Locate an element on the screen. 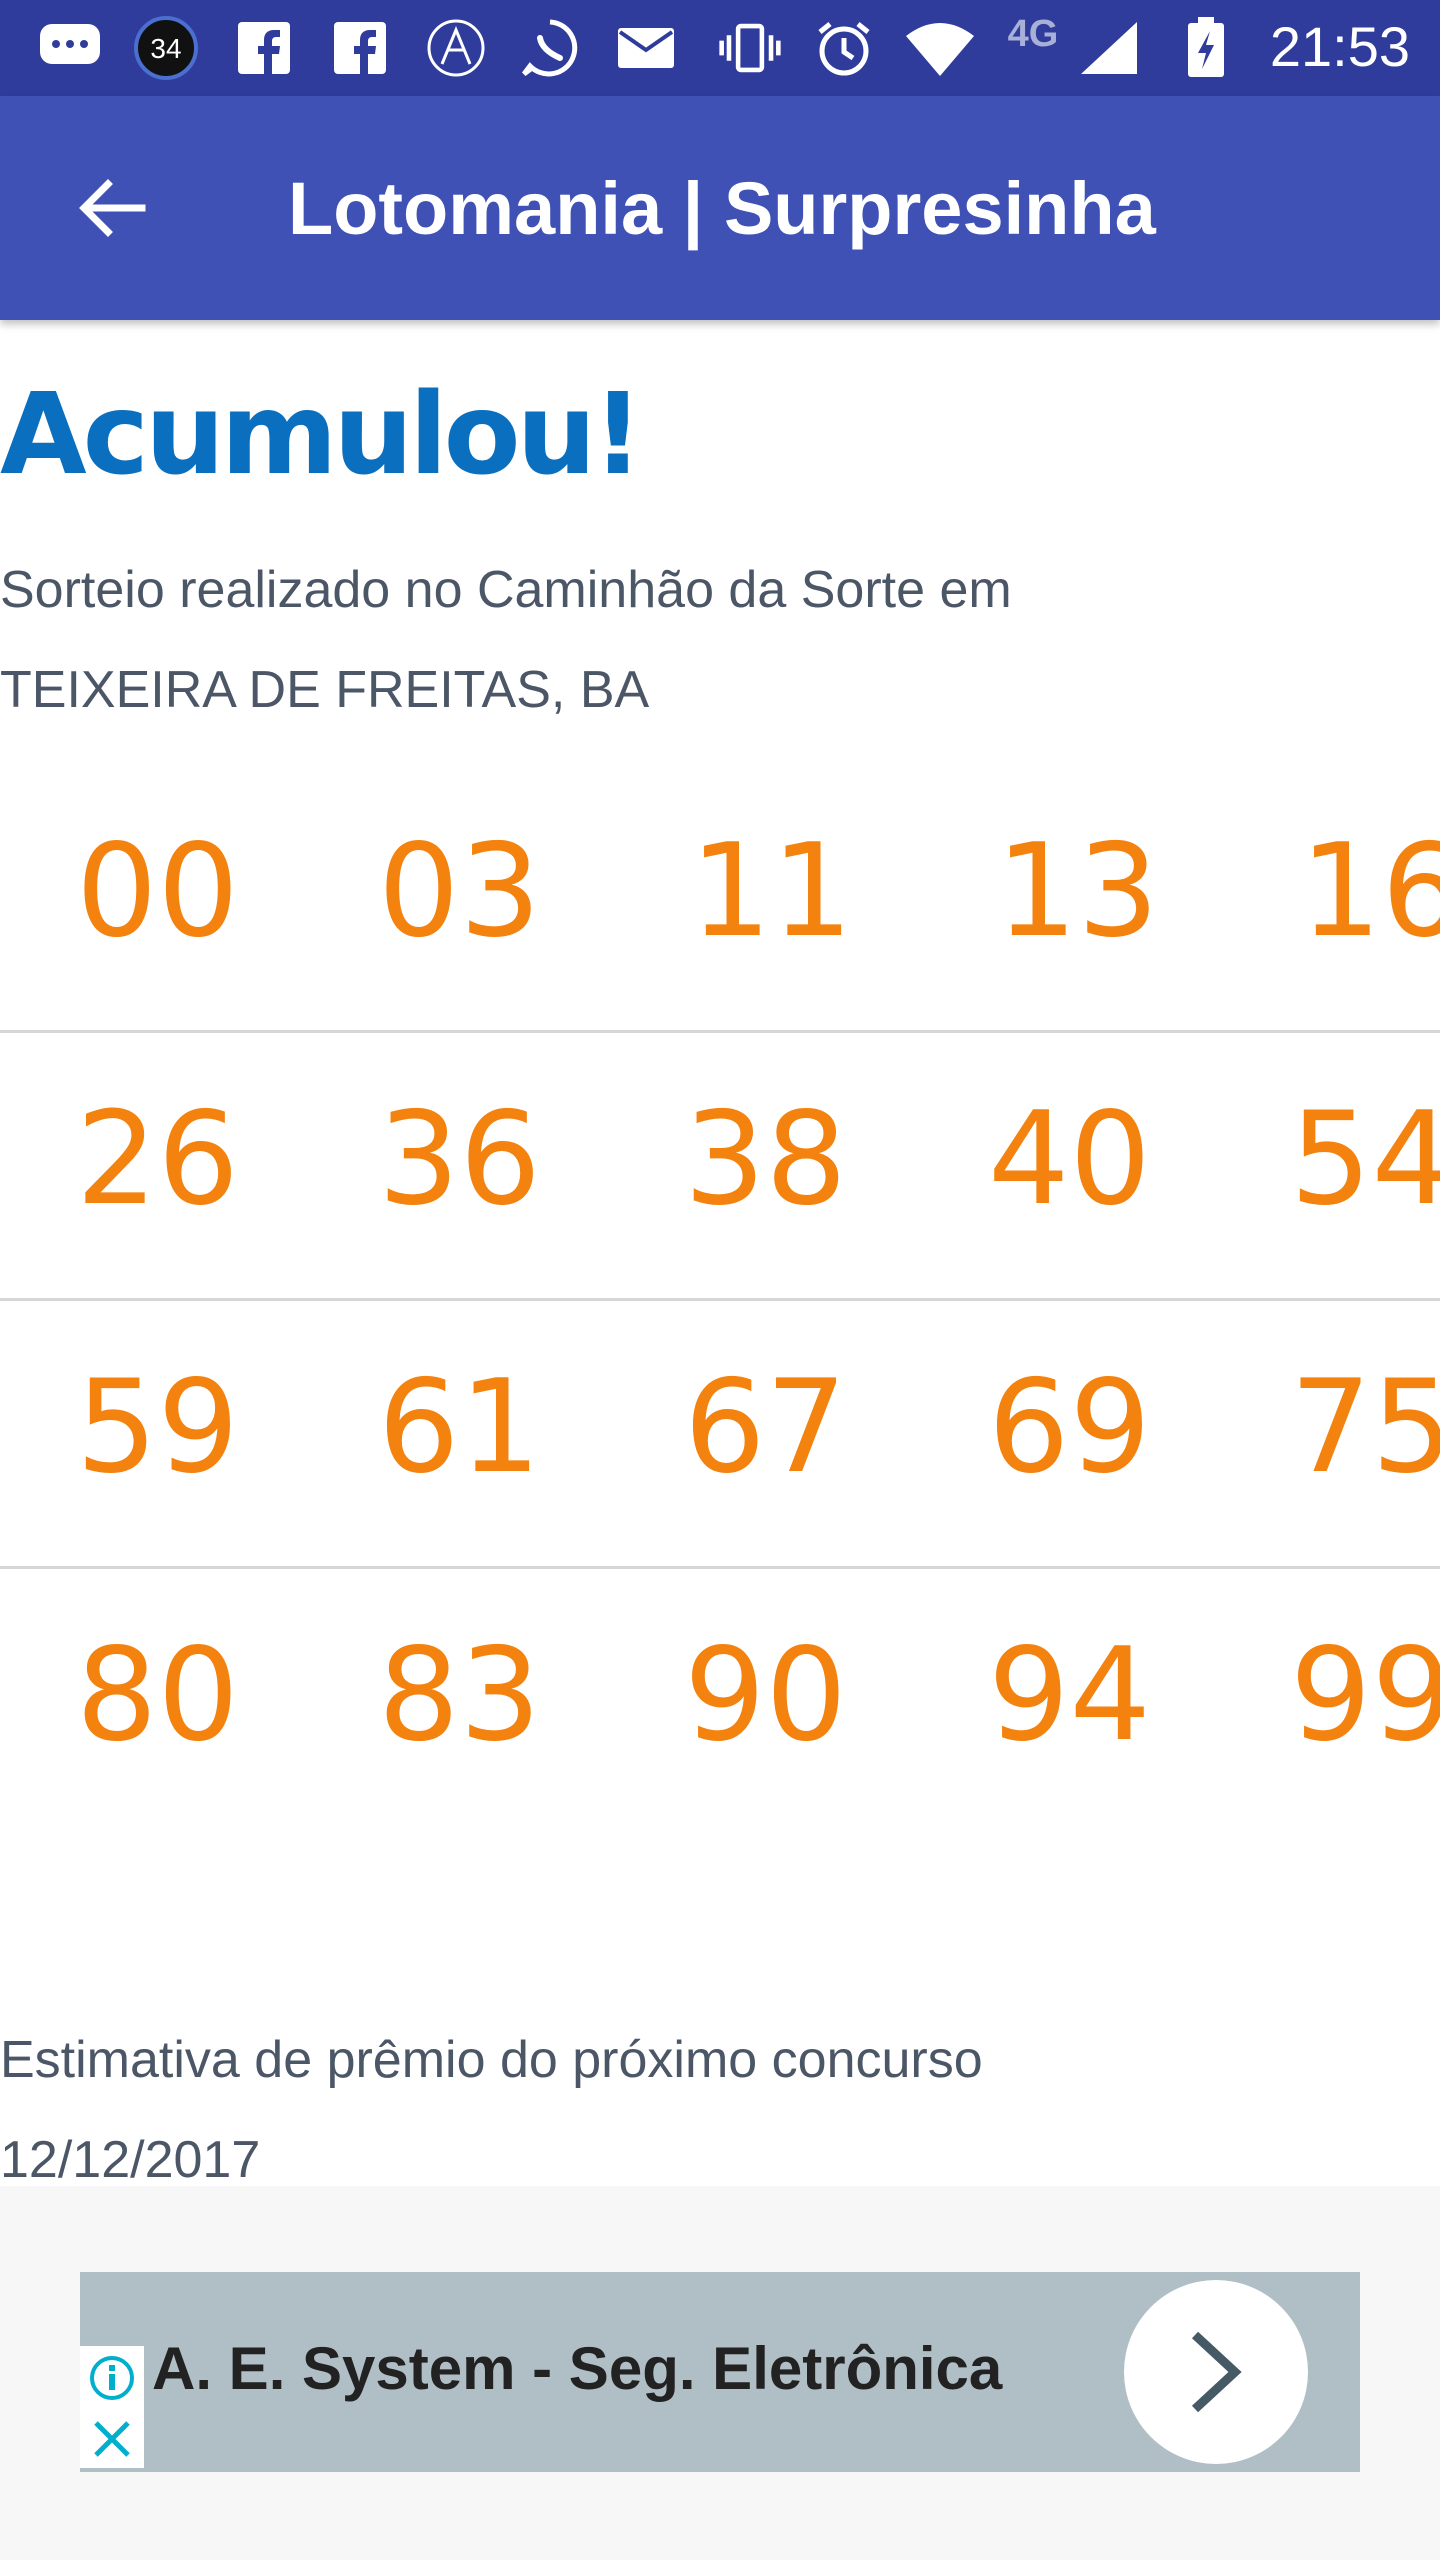  numbers-row: 26 36 38 40 54 is located at coordinates (720, 1167).